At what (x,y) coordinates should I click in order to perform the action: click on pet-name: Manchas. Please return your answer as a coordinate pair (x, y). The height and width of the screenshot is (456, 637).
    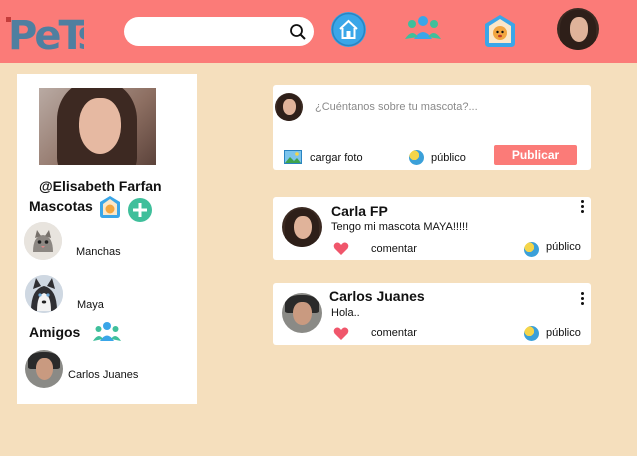
    Looking at the image, I should click on (98, 252).